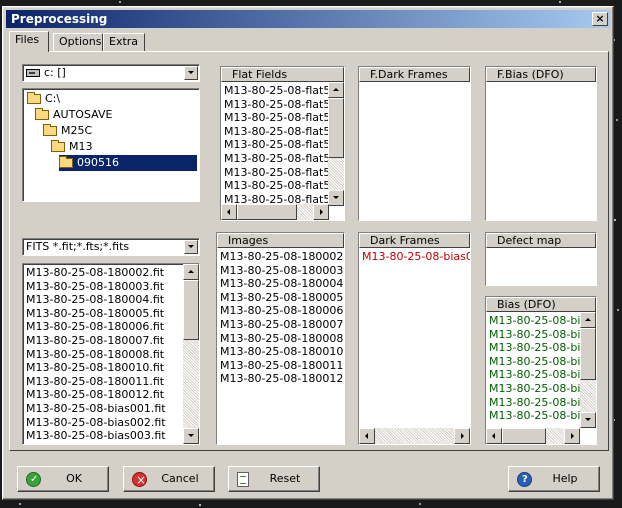 This screenshot has height=508, width=622. I want to click on list-item: M13-80-25-08-bias010, so click(414, 257).